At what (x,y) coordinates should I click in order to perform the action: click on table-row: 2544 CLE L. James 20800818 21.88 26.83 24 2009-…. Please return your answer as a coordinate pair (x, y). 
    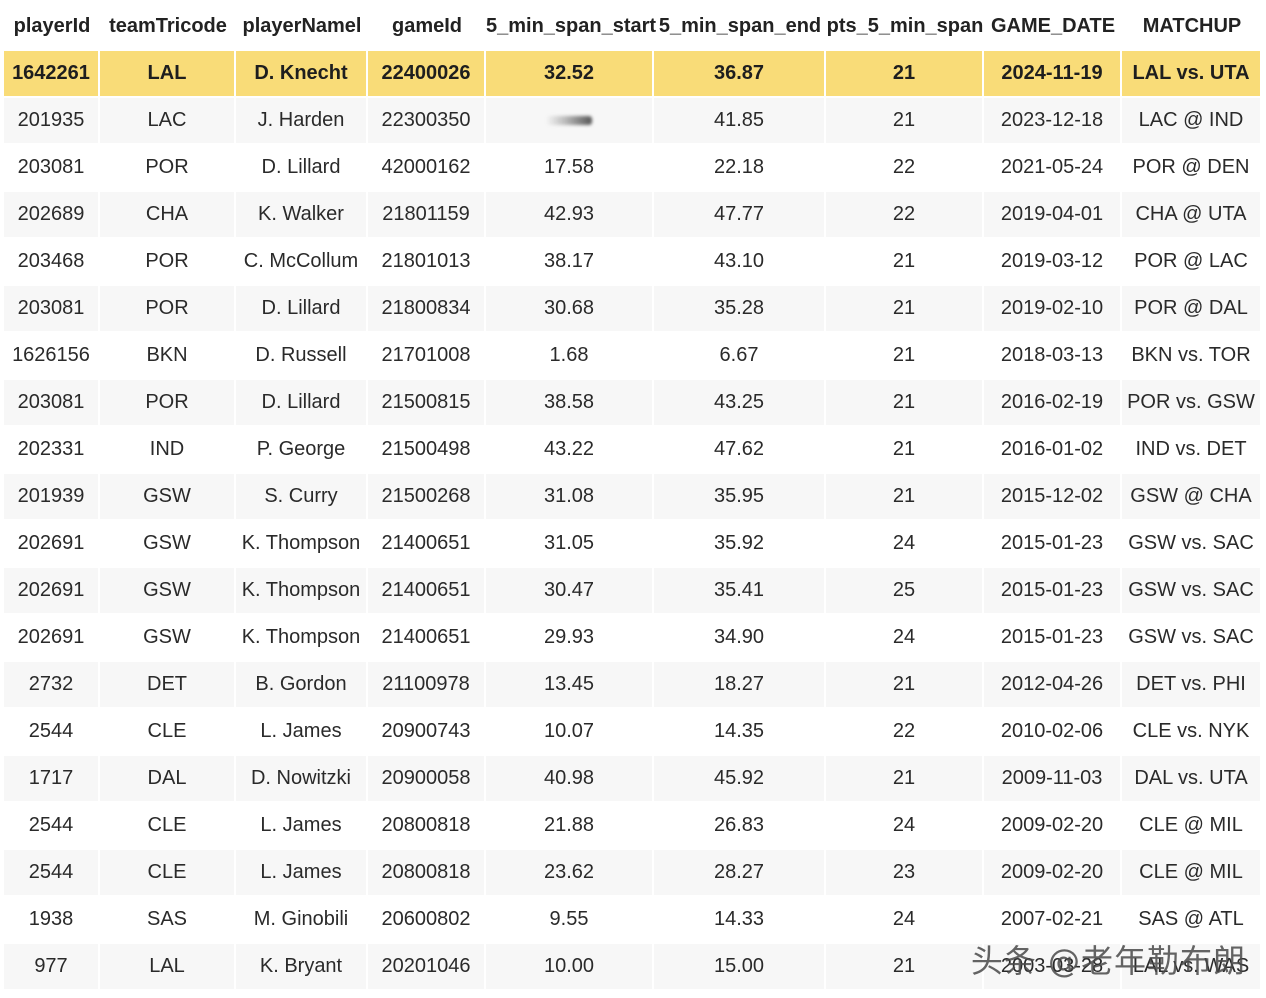
    Looking at the image, I should click on (633, 826).